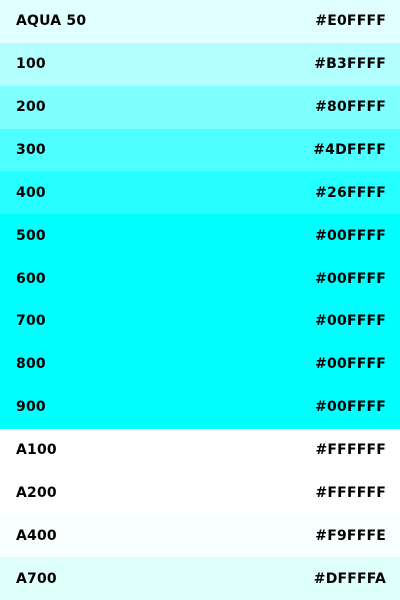  What do you see at coordinates (31, 107) in the screenshot?
I see `swatch-shade-label: 200` at bounding box center [31, 107].